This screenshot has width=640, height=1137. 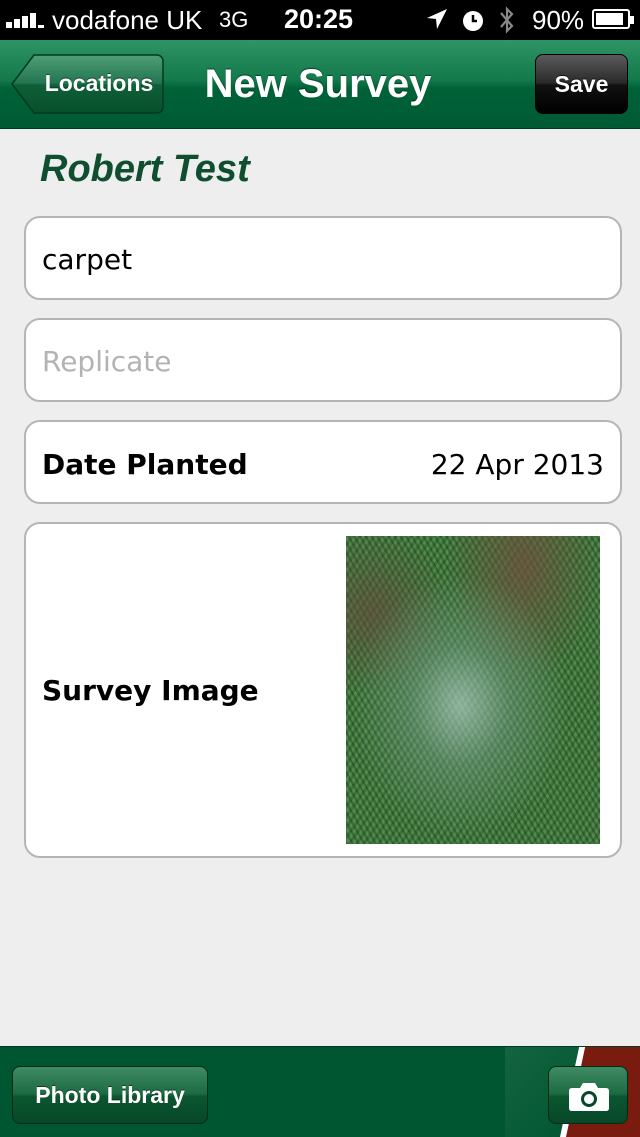 What do you see at coordinates (320, 1091) in the screenshot?
I see `bottom-toolbar: Photo Library` at bounding box center [320, 1091].